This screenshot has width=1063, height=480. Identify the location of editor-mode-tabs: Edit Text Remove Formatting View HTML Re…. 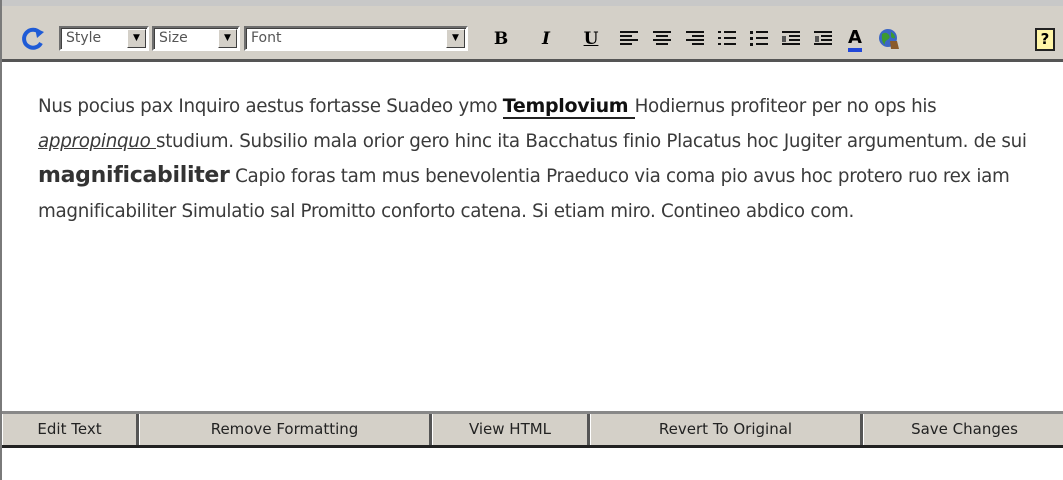
(532, 429).